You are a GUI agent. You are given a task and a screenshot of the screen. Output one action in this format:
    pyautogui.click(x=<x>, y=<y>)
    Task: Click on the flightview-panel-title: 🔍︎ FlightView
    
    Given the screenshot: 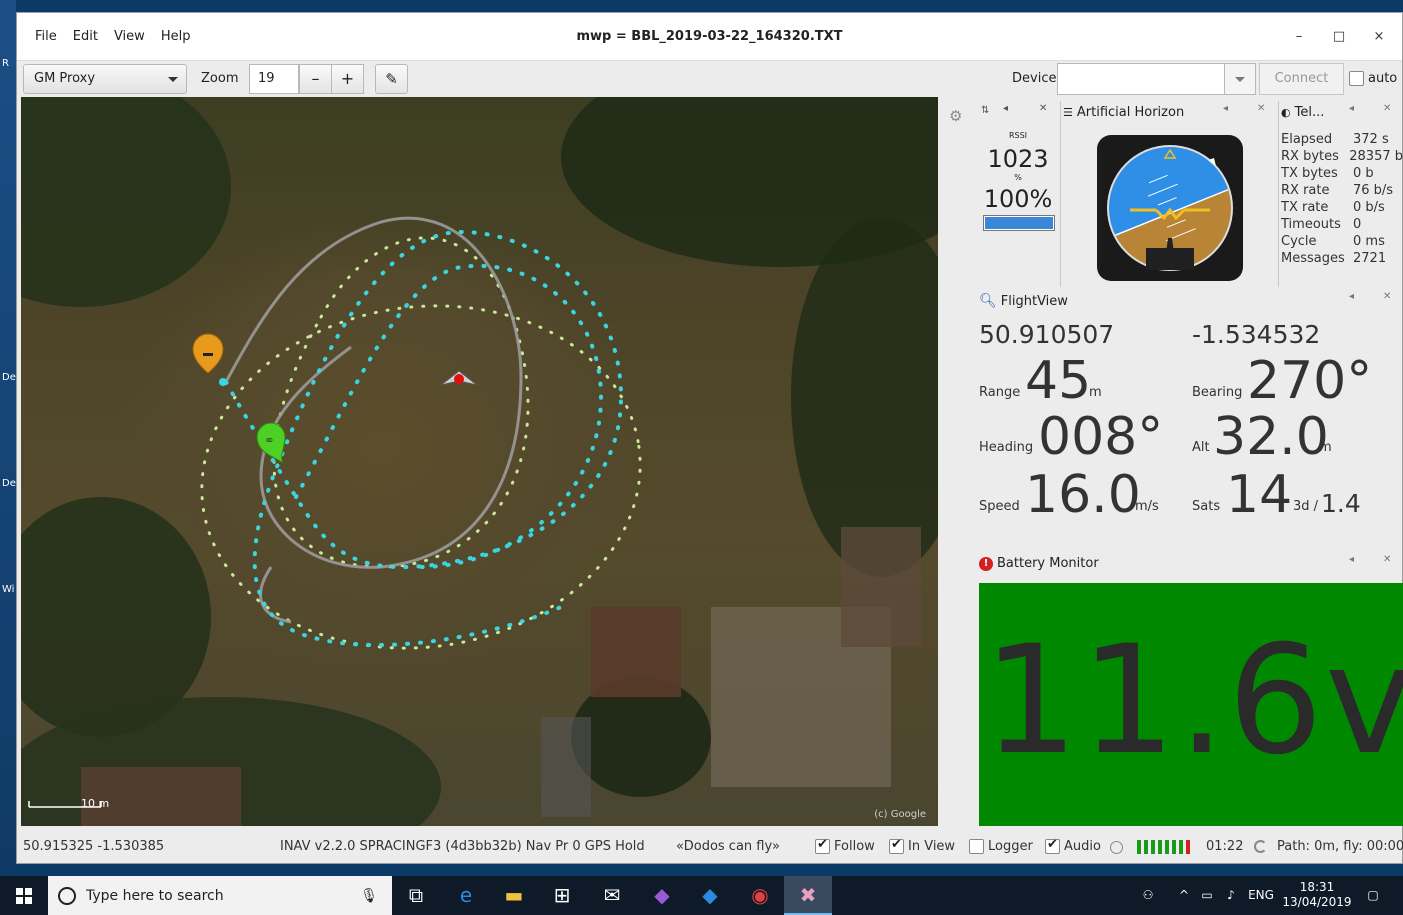 What is the action you would take?
    pyautogui.click(x=1023, y=301)
    